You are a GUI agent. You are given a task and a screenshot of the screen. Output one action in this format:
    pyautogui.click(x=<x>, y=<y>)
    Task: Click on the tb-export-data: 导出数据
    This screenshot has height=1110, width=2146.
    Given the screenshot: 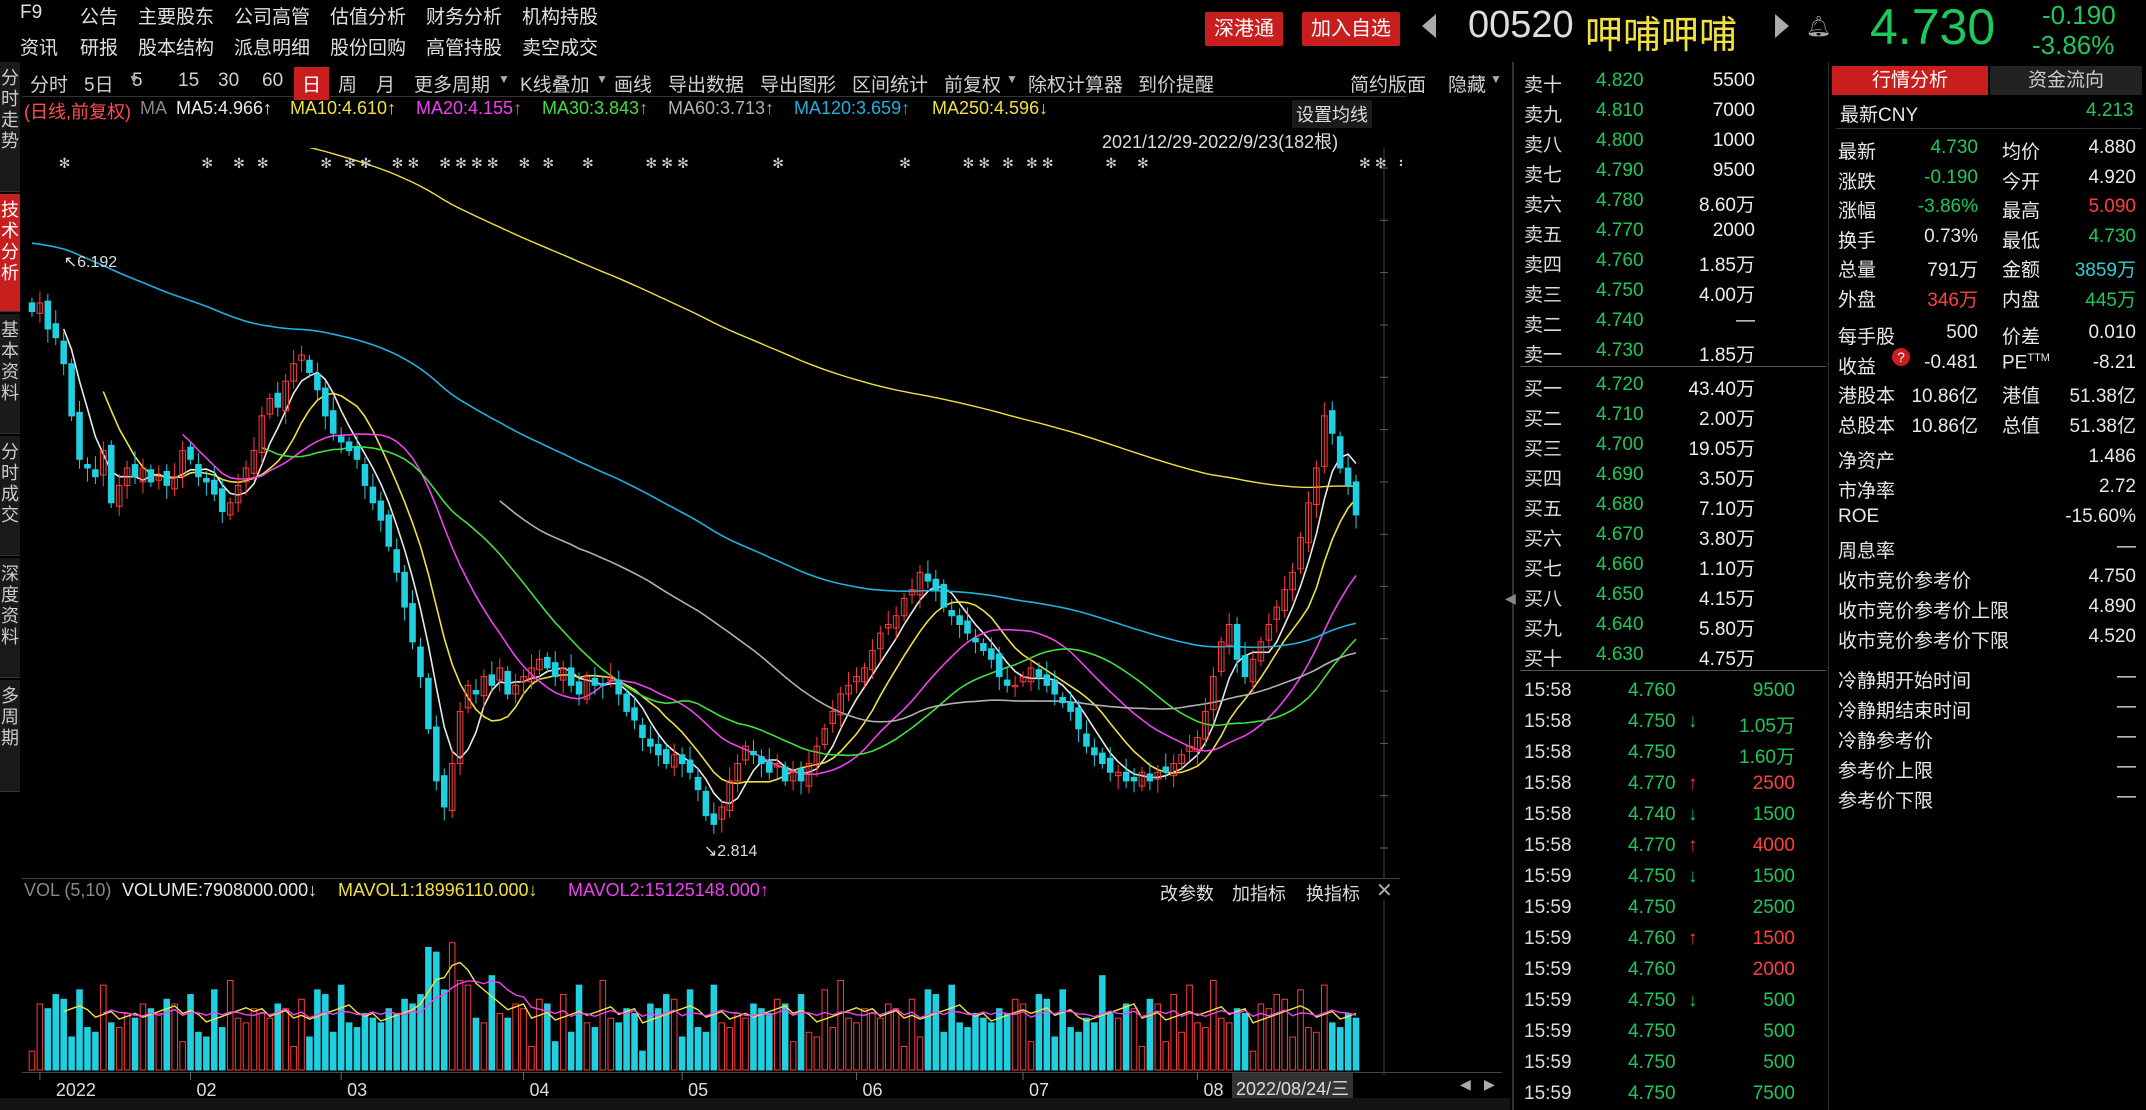 What is the action you would take?
    pyautogui.click(x=706, y=83)
    